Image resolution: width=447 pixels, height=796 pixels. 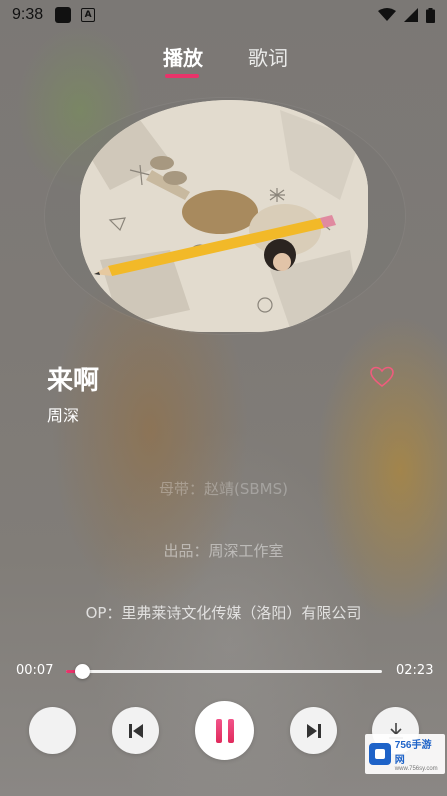 I want to click on site-watermark: 756手游网 www.756sy.com, so click(x=405, y=754).